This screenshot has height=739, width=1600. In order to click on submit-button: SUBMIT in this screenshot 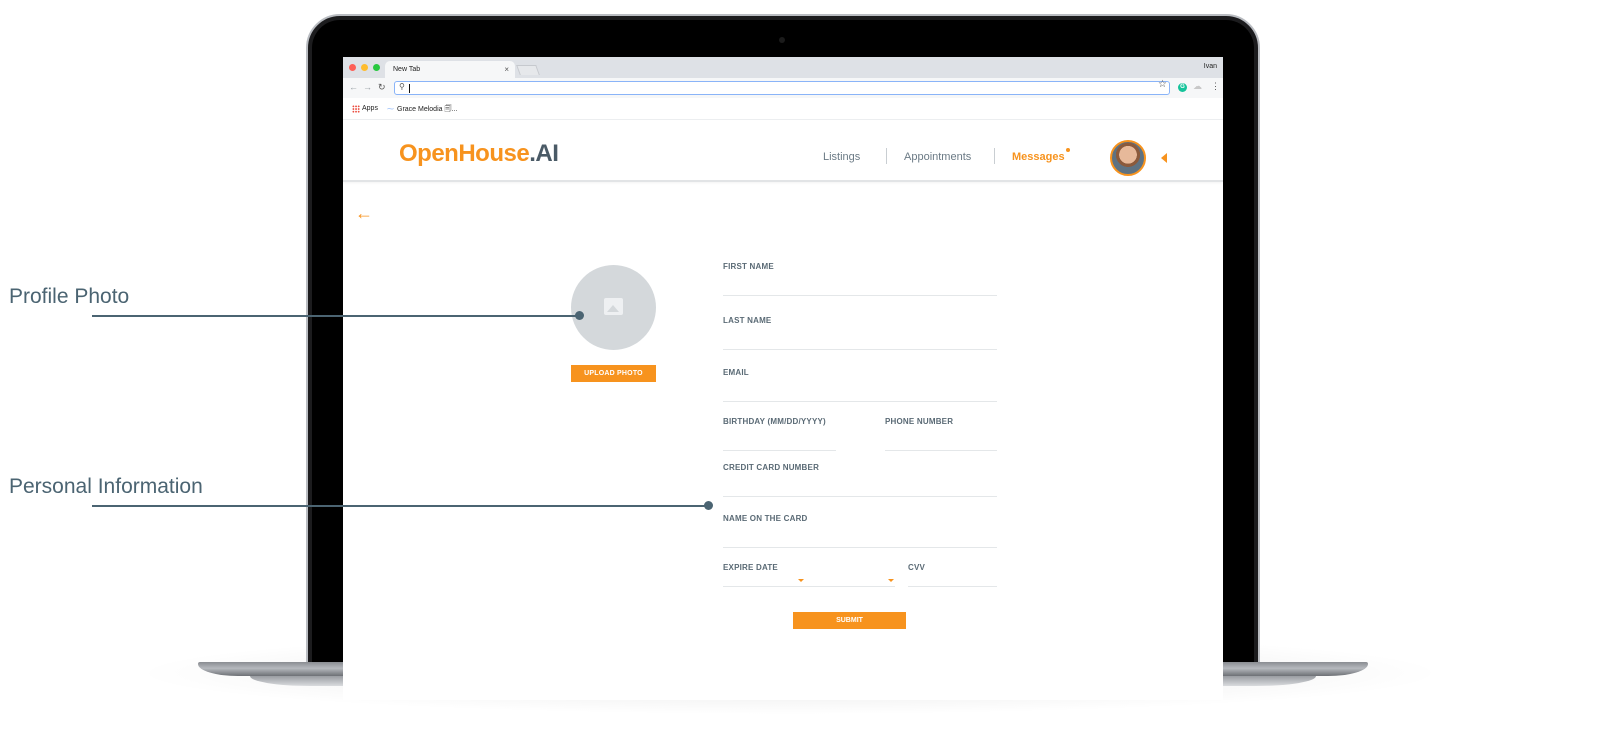, I will do `click(849, 620)`.